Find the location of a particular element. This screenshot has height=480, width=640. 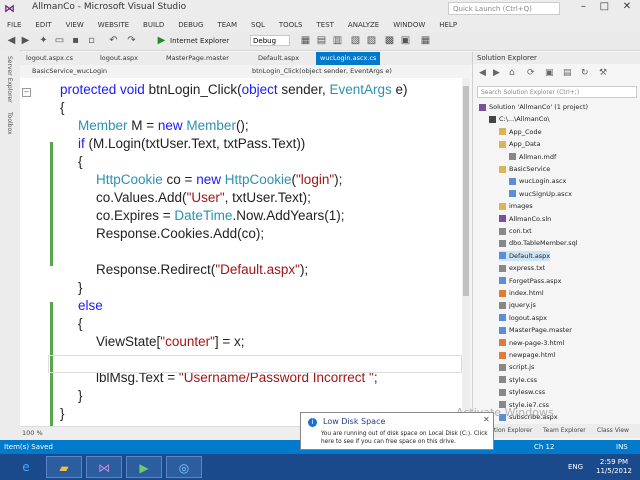

solution-tree-item: BasicService is located at coordinates (524, 169).